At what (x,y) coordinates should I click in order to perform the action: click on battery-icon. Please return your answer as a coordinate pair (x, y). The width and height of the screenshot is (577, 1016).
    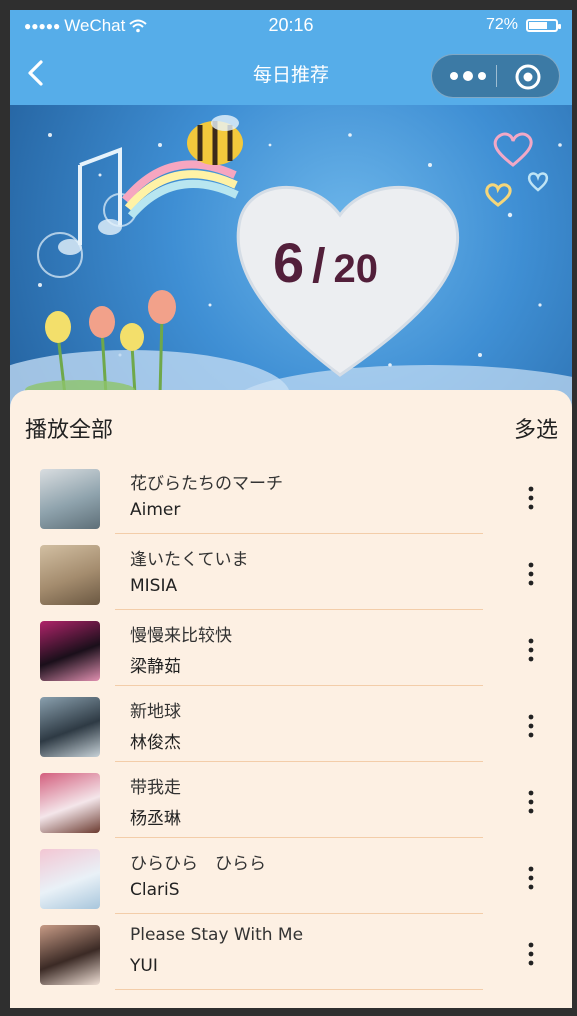
    Looking at the image, I should click on (543, 25).